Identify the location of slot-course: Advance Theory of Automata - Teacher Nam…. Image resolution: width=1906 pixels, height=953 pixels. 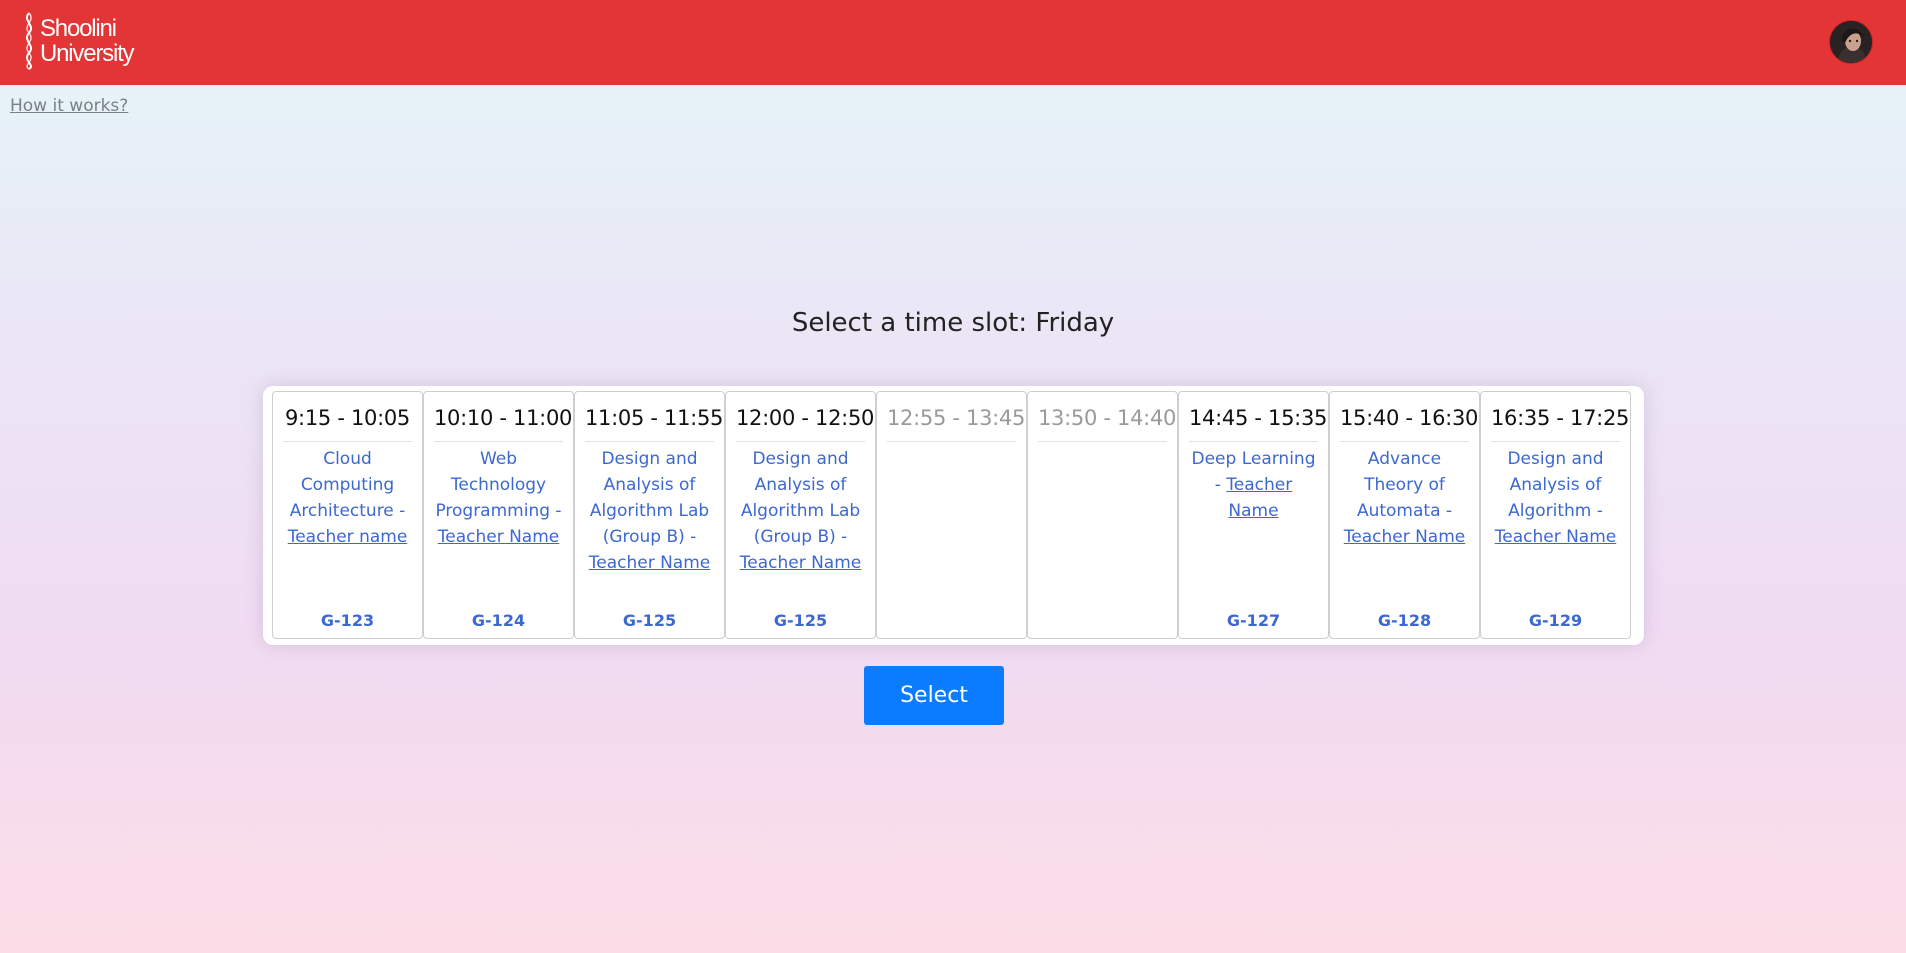
(1404, 498).